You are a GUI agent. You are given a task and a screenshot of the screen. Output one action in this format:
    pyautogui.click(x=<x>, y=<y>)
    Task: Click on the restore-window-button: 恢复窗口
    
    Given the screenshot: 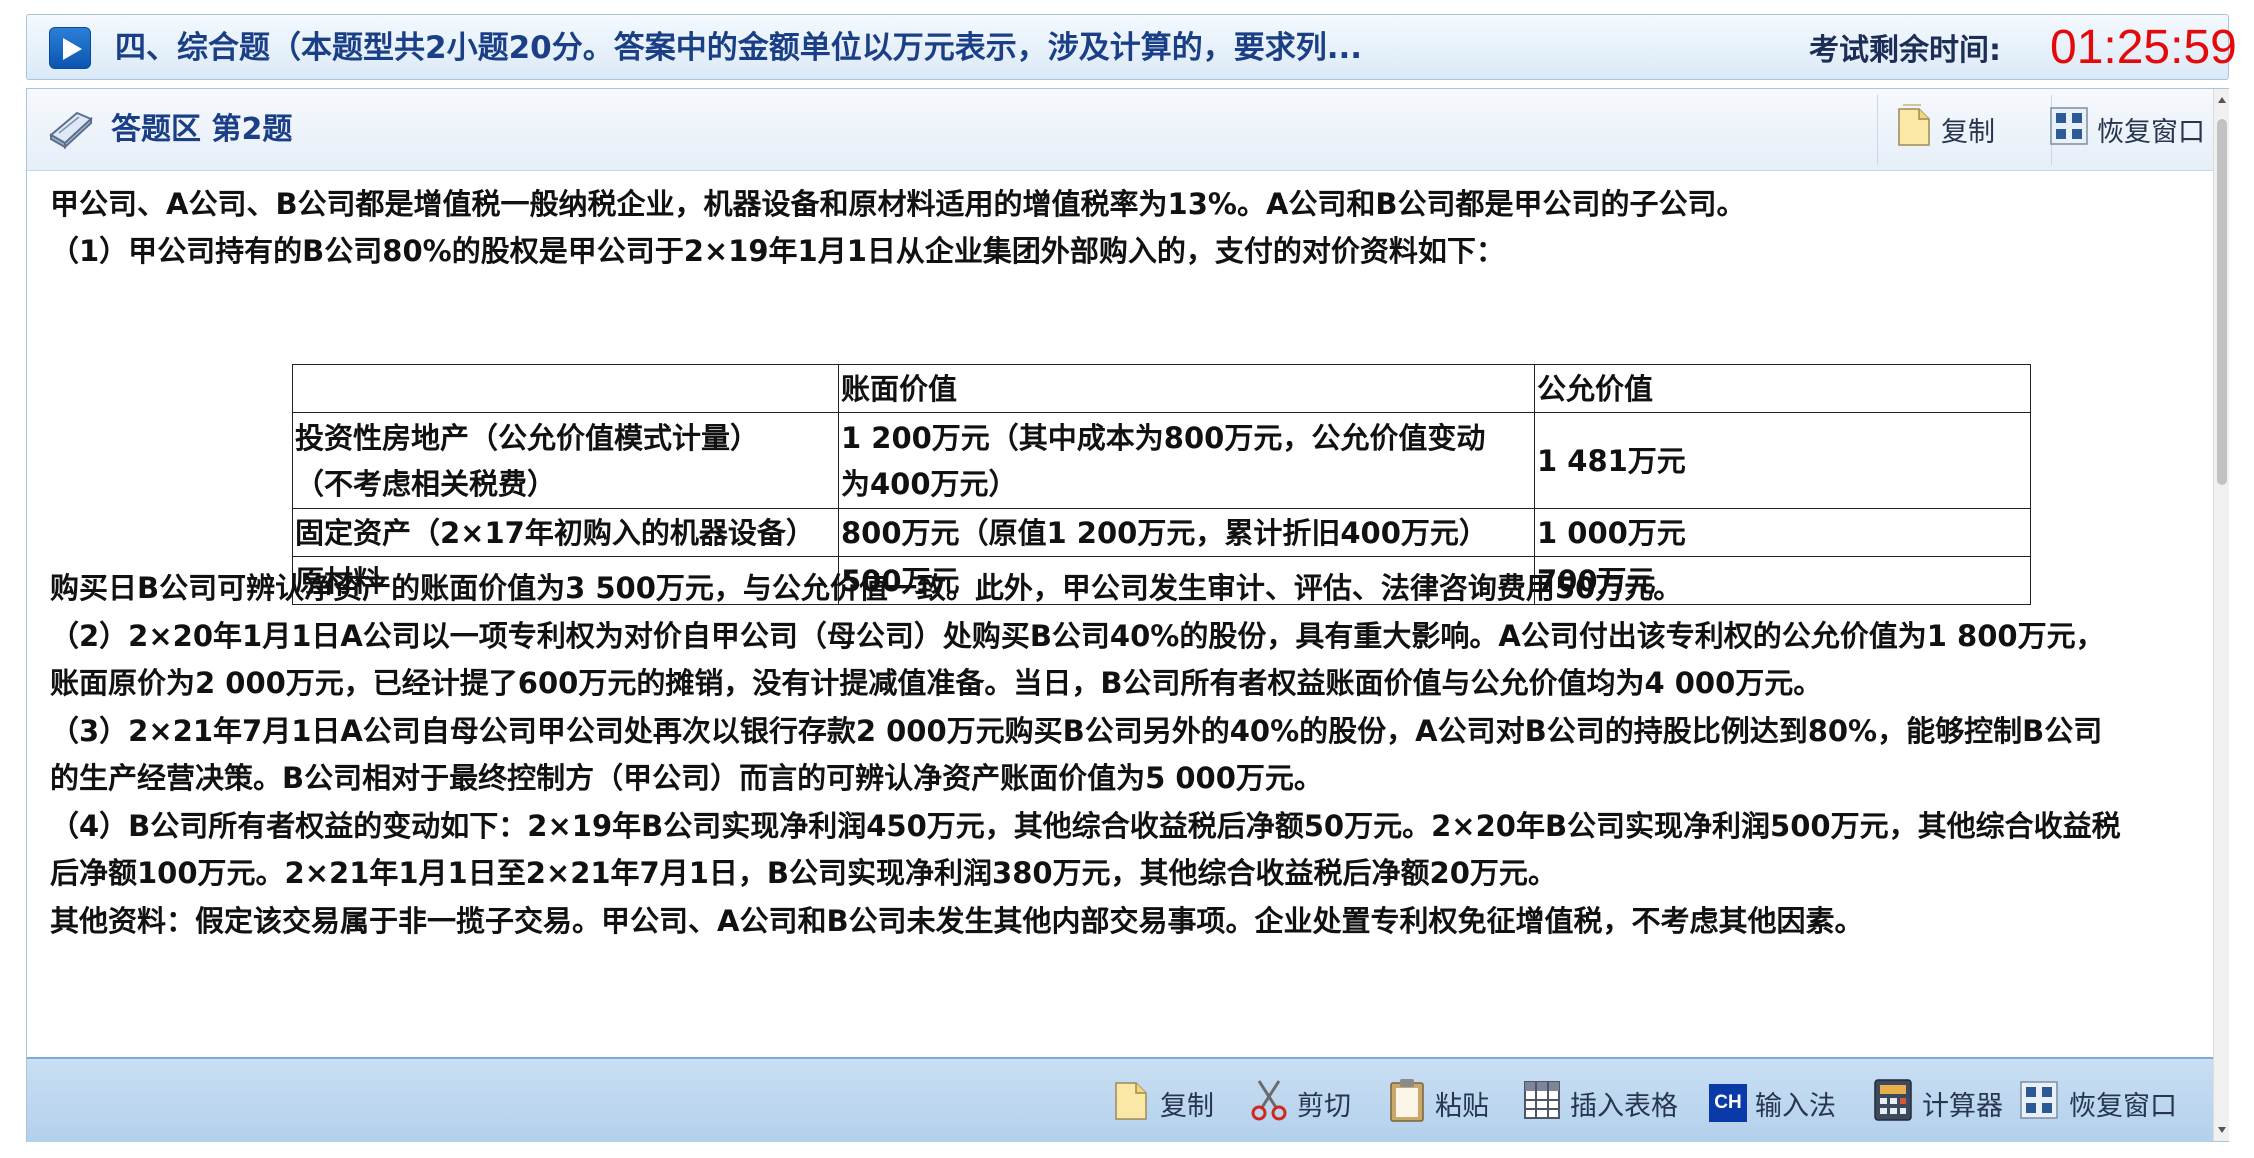 What is the action you would take?
    pyautogui.click(x=2126, y=129)
    